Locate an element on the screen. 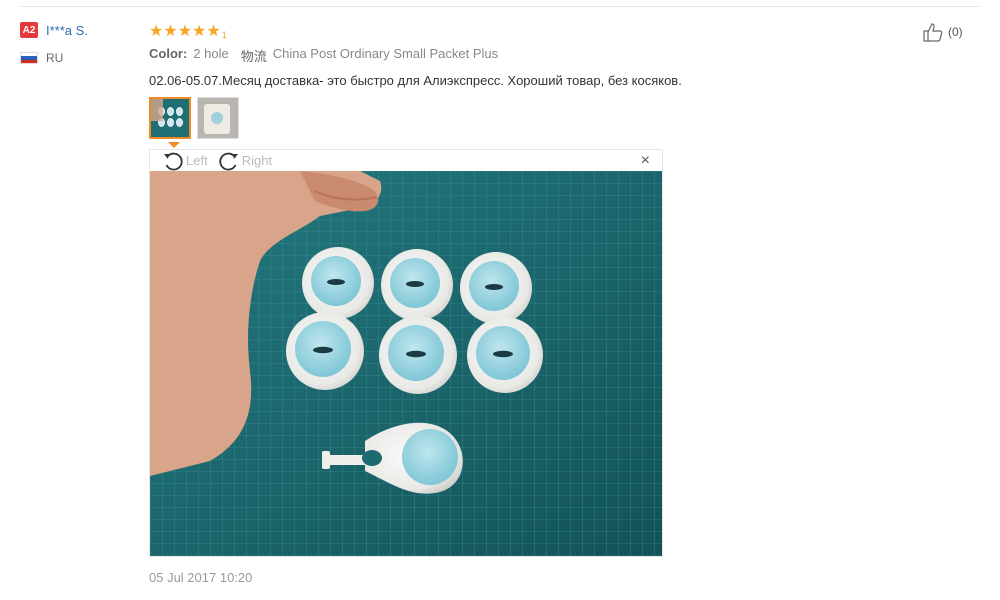  buyer-country: RU is located at coordinates (55, 58).